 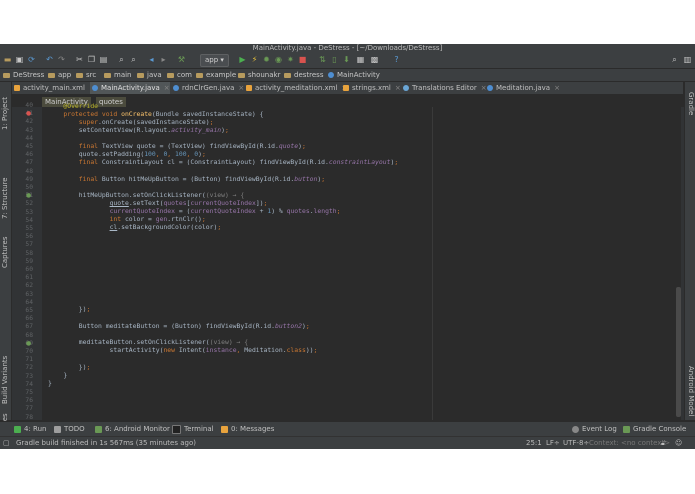 I want to click on editor-scrollbar, so click(x=678, y=352).